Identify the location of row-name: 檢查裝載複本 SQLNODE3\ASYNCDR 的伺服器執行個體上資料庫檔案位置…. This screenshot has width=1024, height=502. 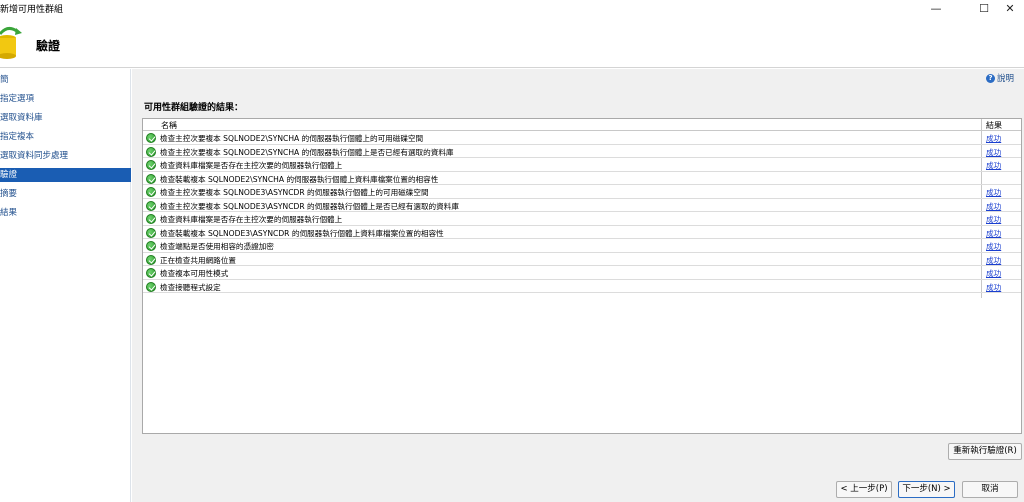
(302, 233).